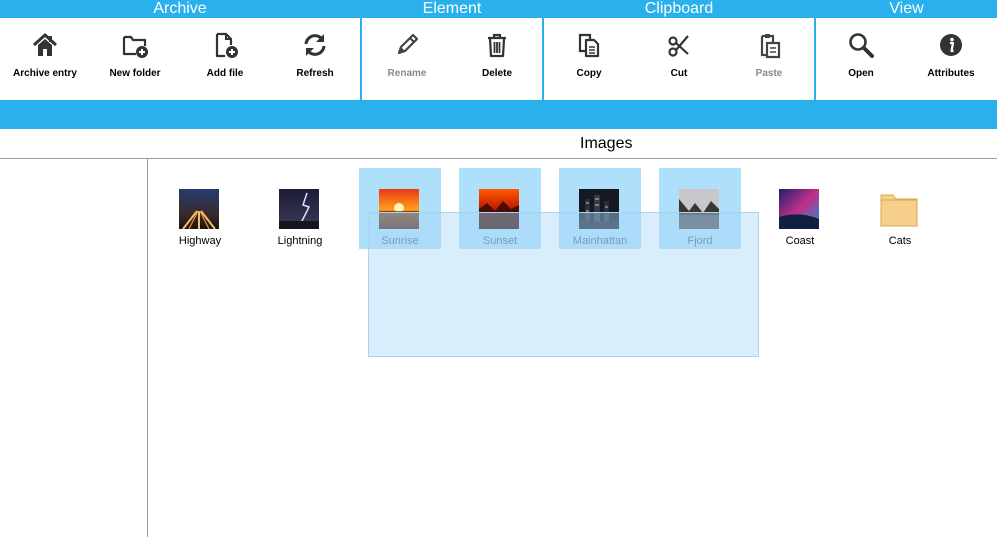  Describe the element at coordinates (498, 144) in the screenshot. I see `folder-title-bar: Images` at that location.